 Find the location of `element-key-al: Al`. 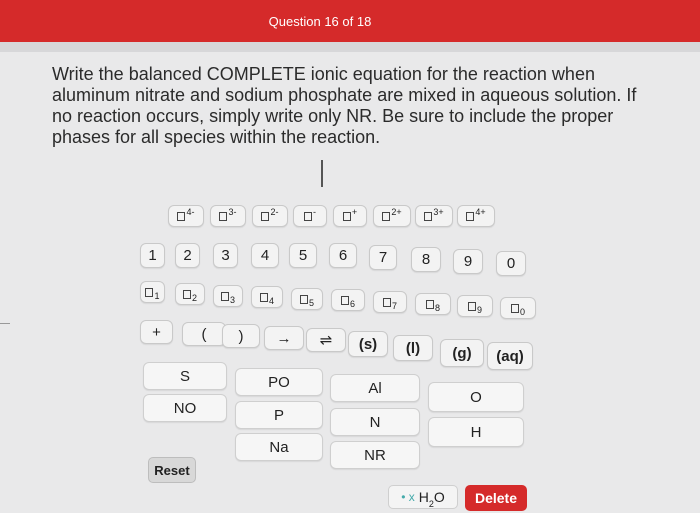

element-key-al: Al is located at coordinates (375, 388).